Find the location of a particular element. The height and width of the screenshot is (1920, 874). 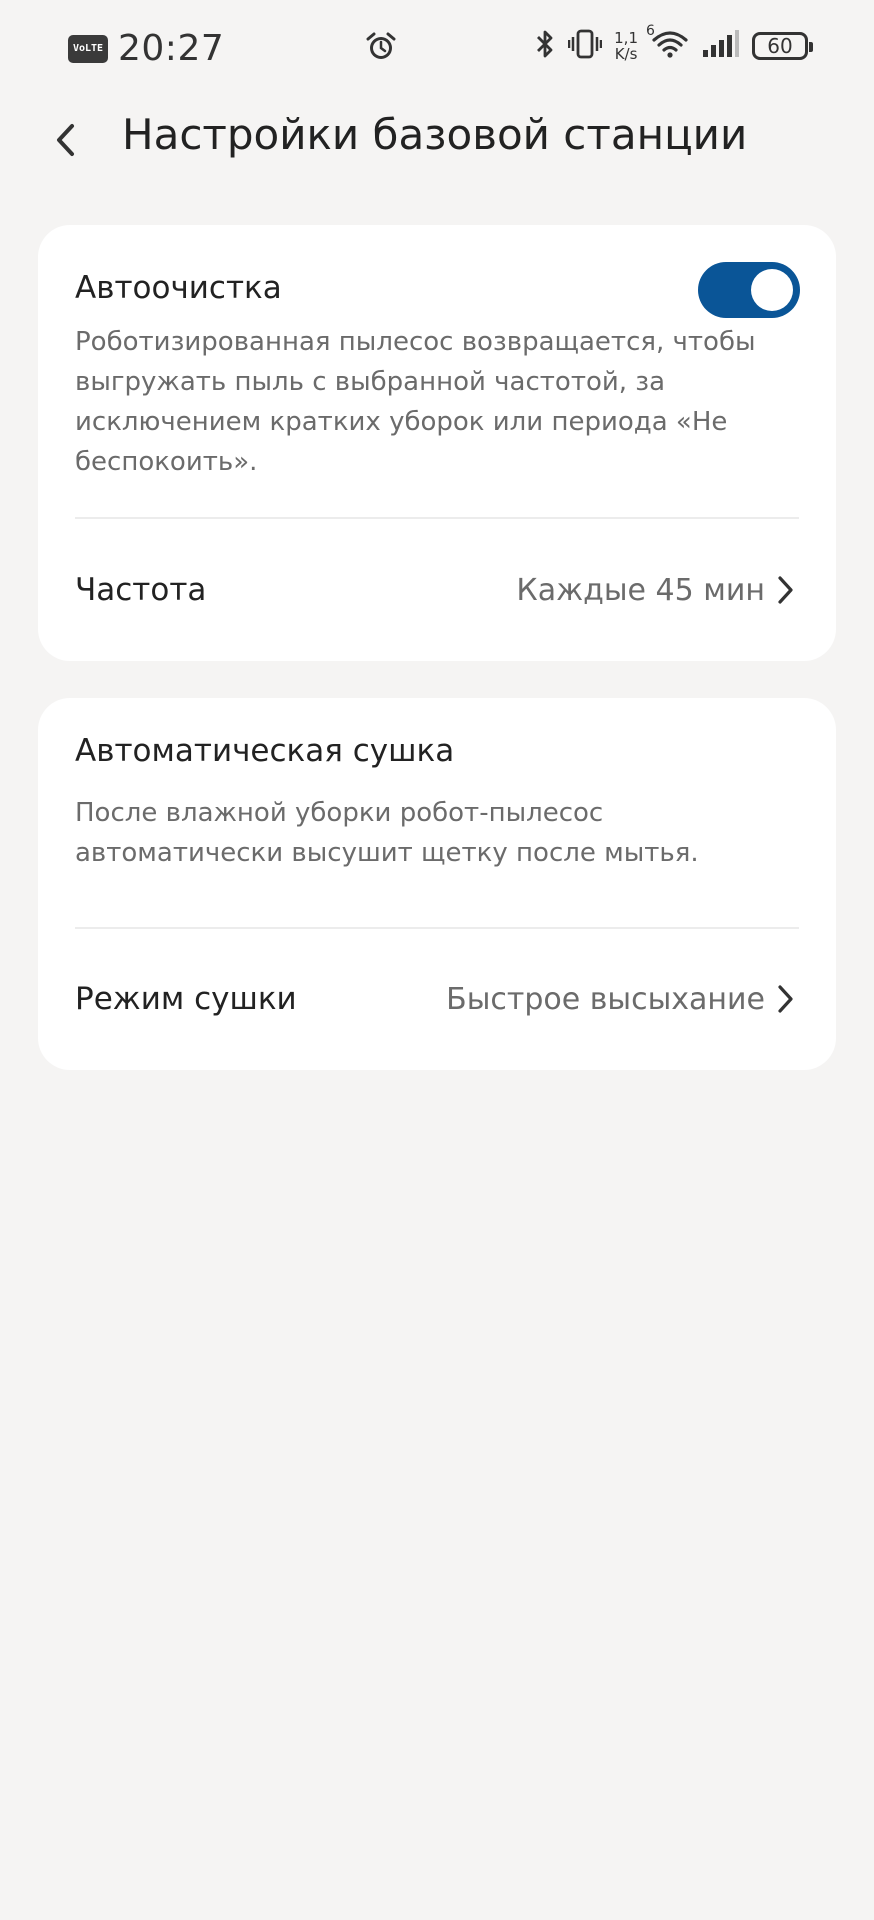

alarm-icon is located at coordinates (381, 47).